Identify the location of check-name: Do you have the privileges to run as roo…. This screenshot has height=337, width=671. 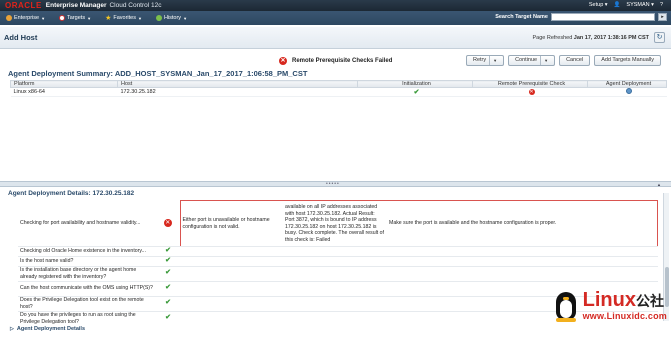
(87, 317).